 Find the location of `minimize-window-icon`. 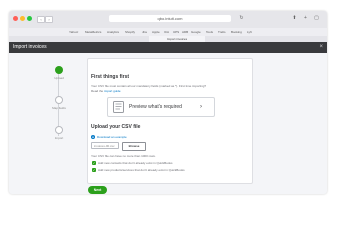

minimize-window-icon is located at coordinates (22, 18).